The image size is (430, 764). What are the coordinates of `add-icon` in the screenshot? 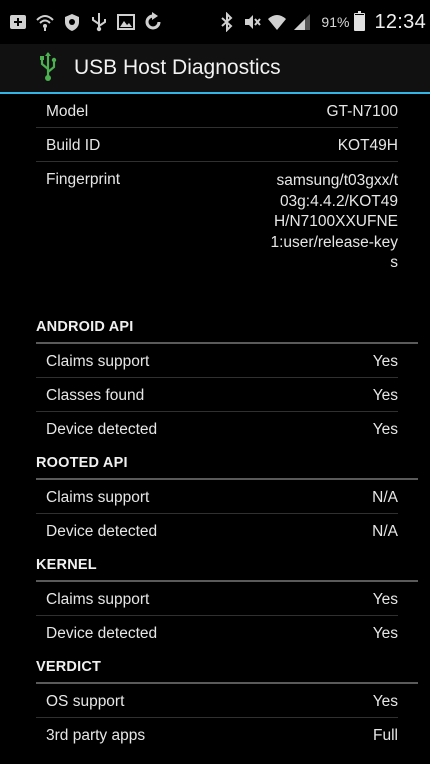 It's located at (18, 22).